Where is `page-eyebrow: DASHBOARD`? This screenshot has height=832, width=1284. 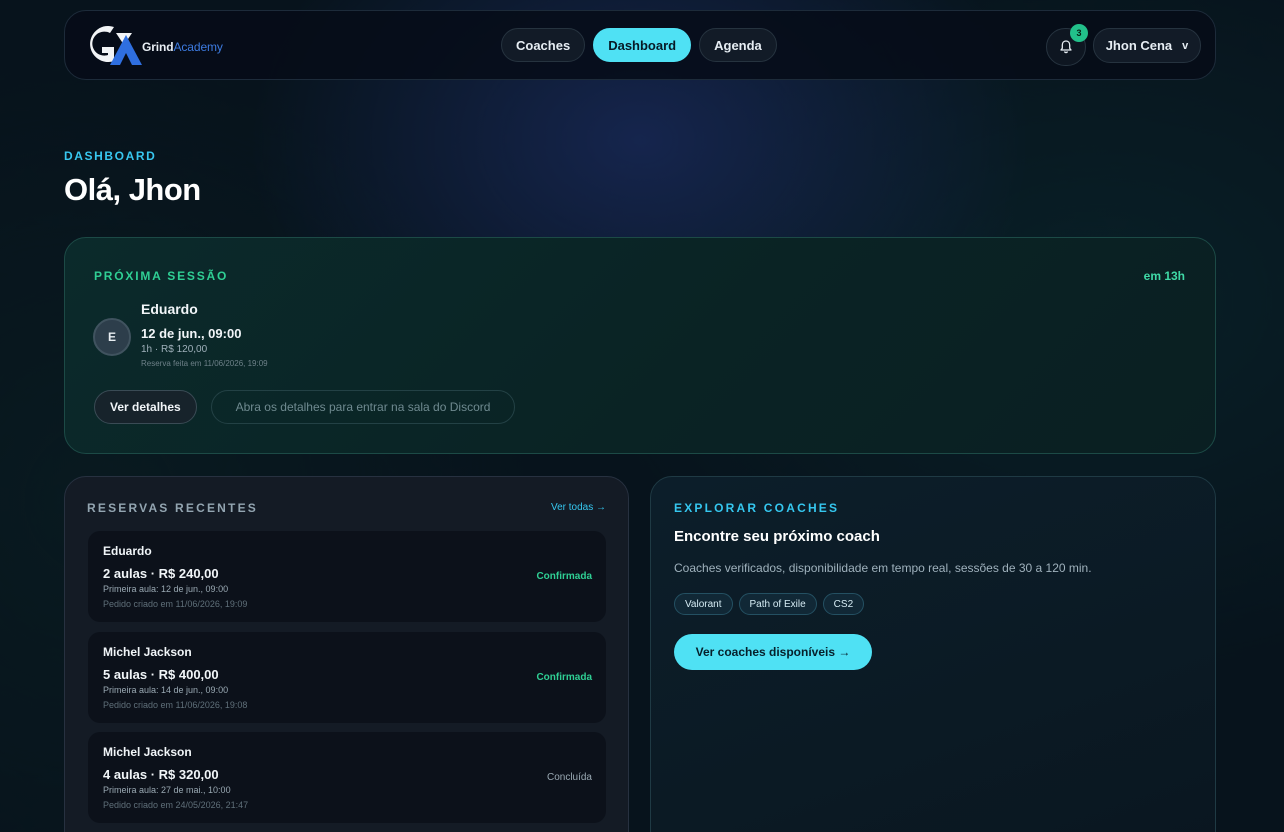 page-eyebrow: DASHBOARD is located at coordinates (110, 156).